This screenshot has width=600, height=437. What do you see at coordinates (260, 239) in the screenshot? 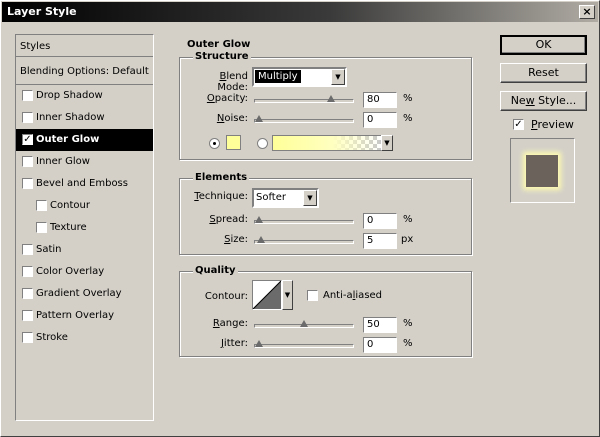
I see `size-slider-thumb` at bounding box center [260, 239].